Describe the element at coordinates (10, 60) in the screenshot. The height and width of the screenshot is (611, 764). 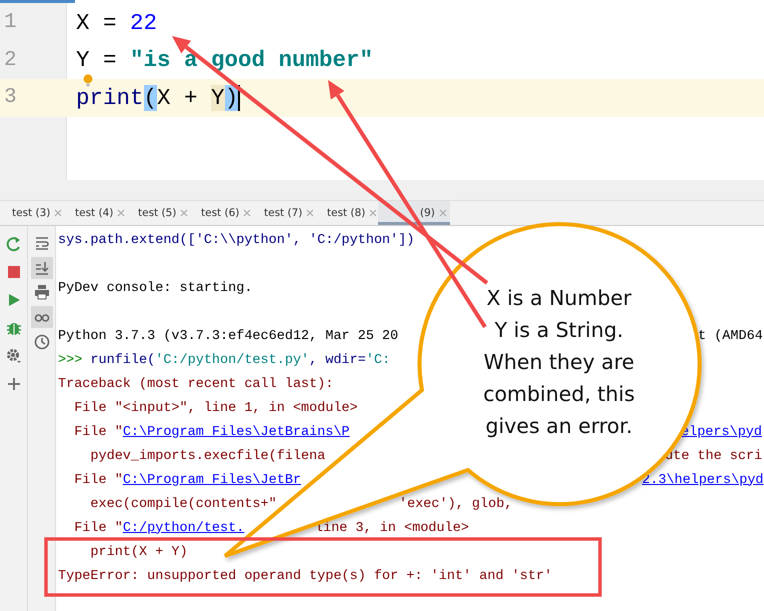
I see `line-number: 2` at that location.